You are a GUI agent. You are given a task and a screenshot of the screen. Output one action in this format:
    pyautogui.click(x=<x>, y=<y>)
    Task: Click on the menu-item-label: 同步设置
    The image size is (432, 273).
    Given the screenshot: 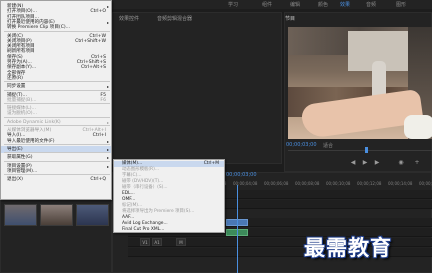 What is the action you would take?
    pyautogui.click(x=16, y=87)
    